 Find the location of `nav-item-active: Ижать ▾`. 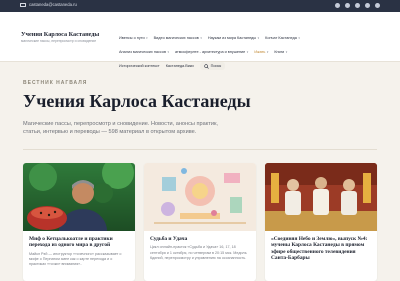

nav-item-active: Ижать ▾ is located at coordinates (261, 52).